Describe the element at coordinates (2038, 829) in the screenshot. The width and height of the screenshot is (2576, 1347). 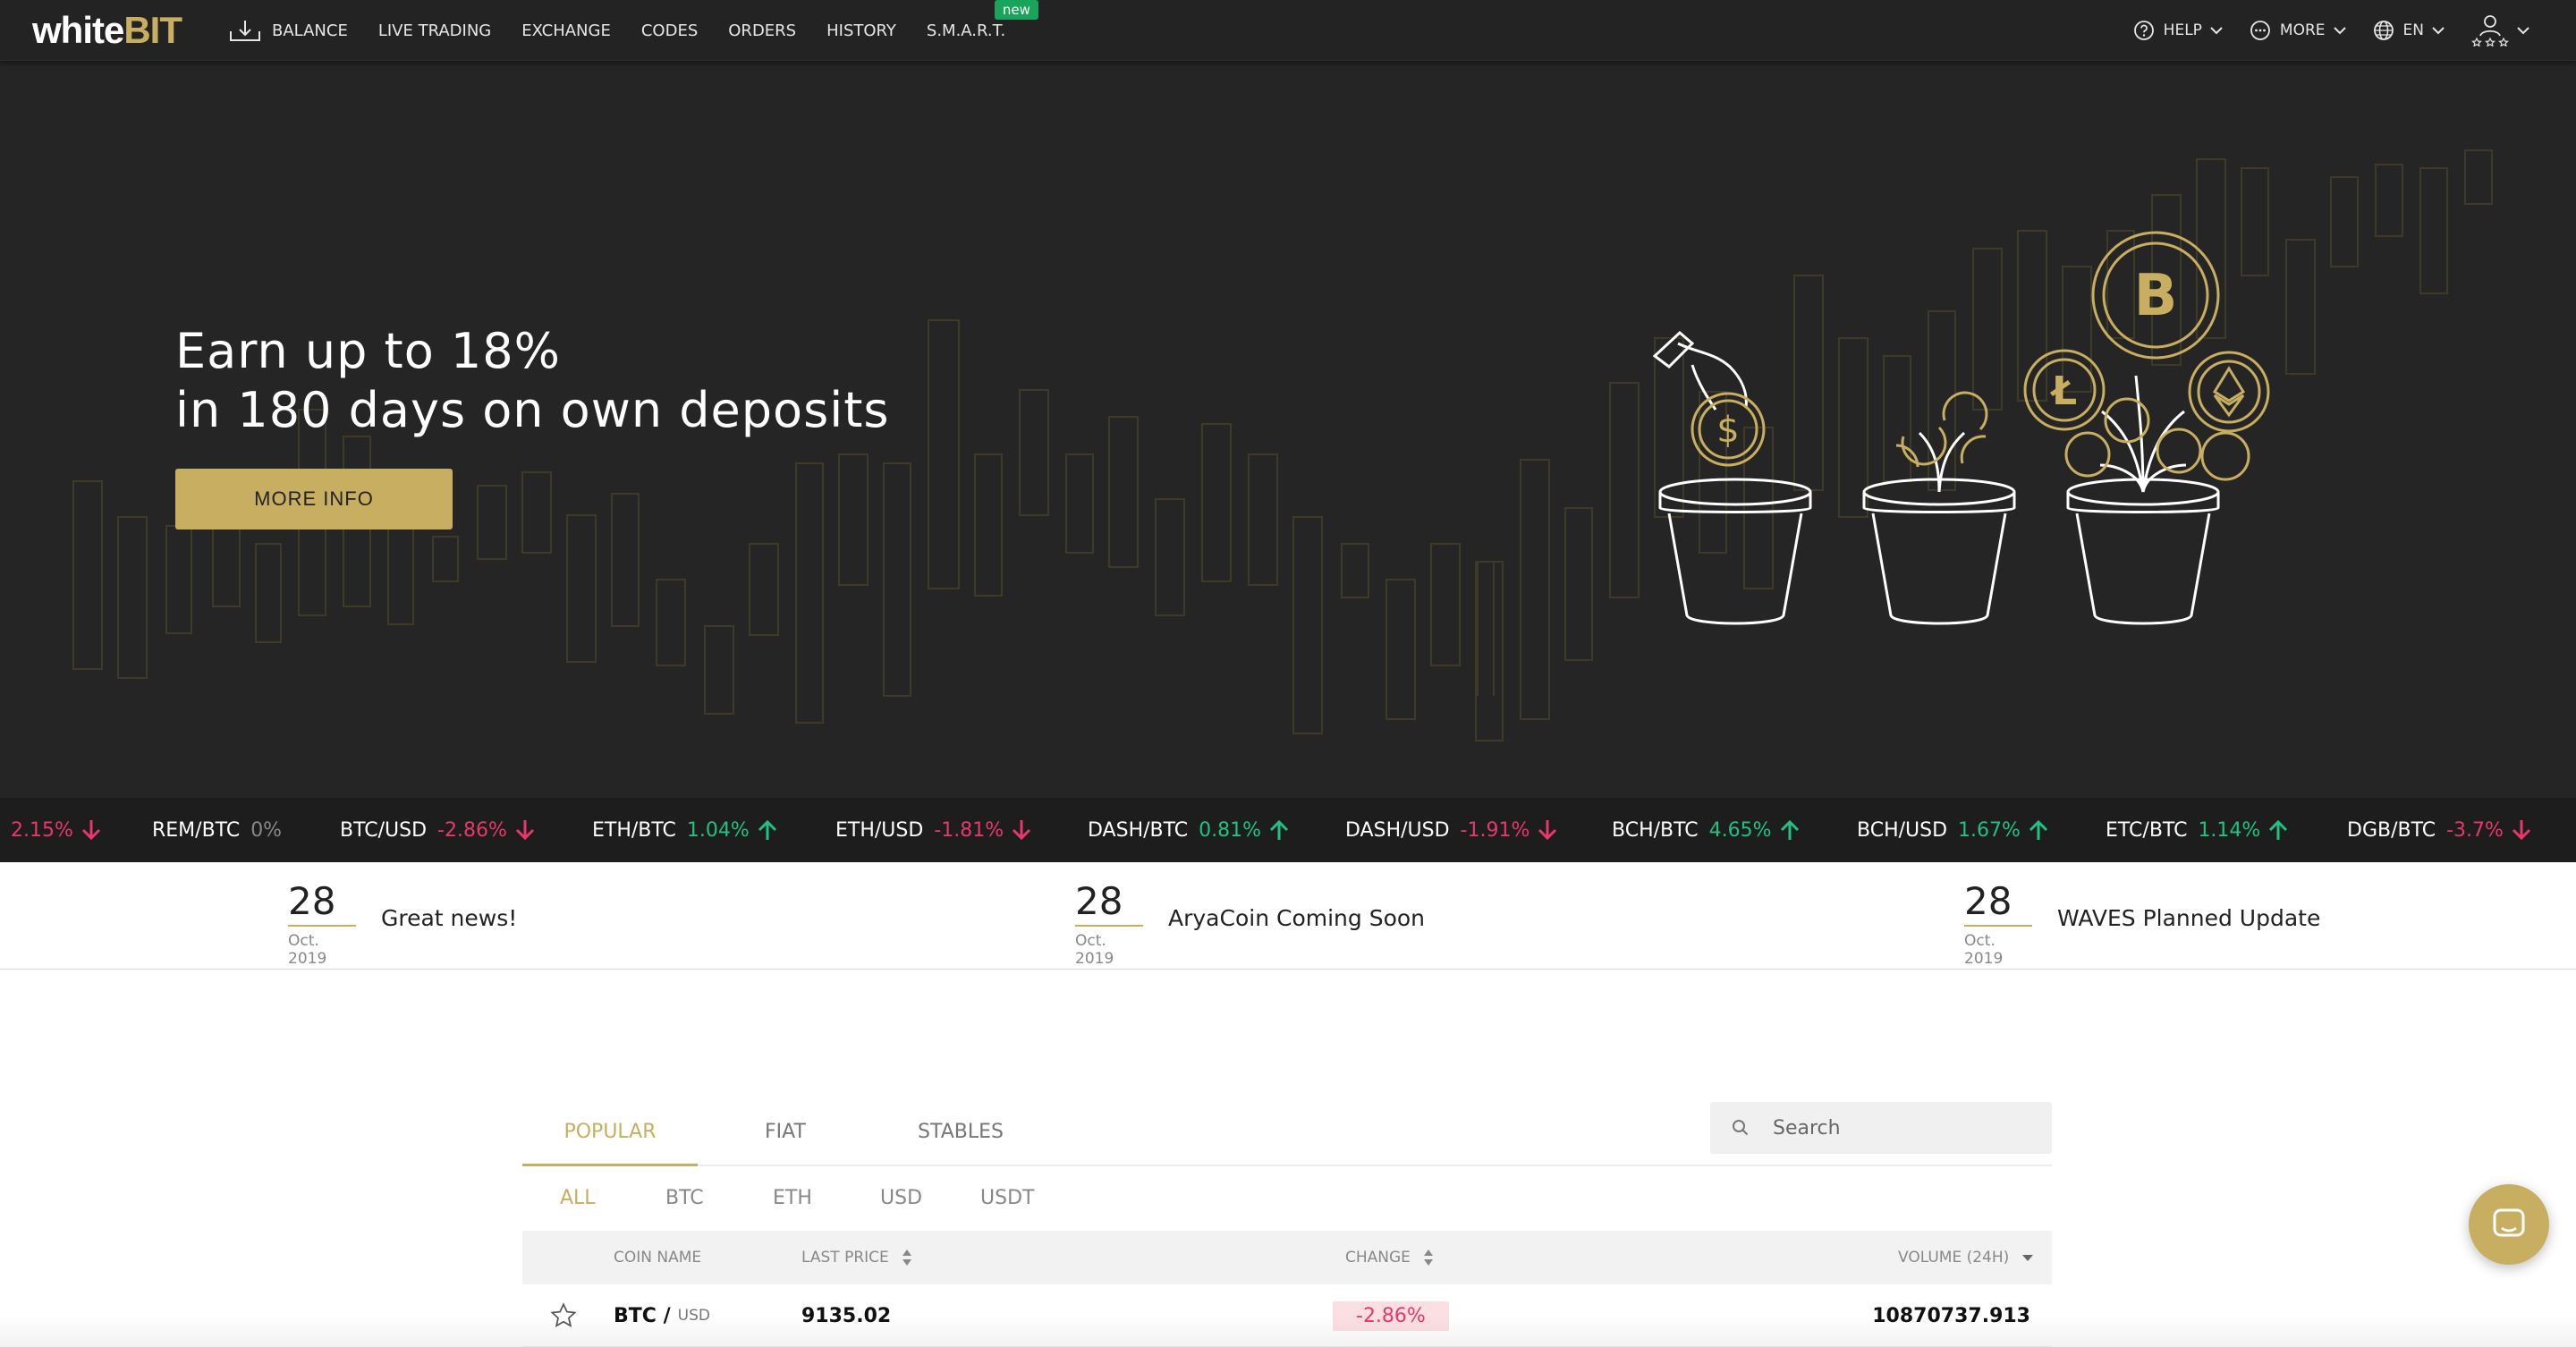
I see `arrow-up-icon` at that location.